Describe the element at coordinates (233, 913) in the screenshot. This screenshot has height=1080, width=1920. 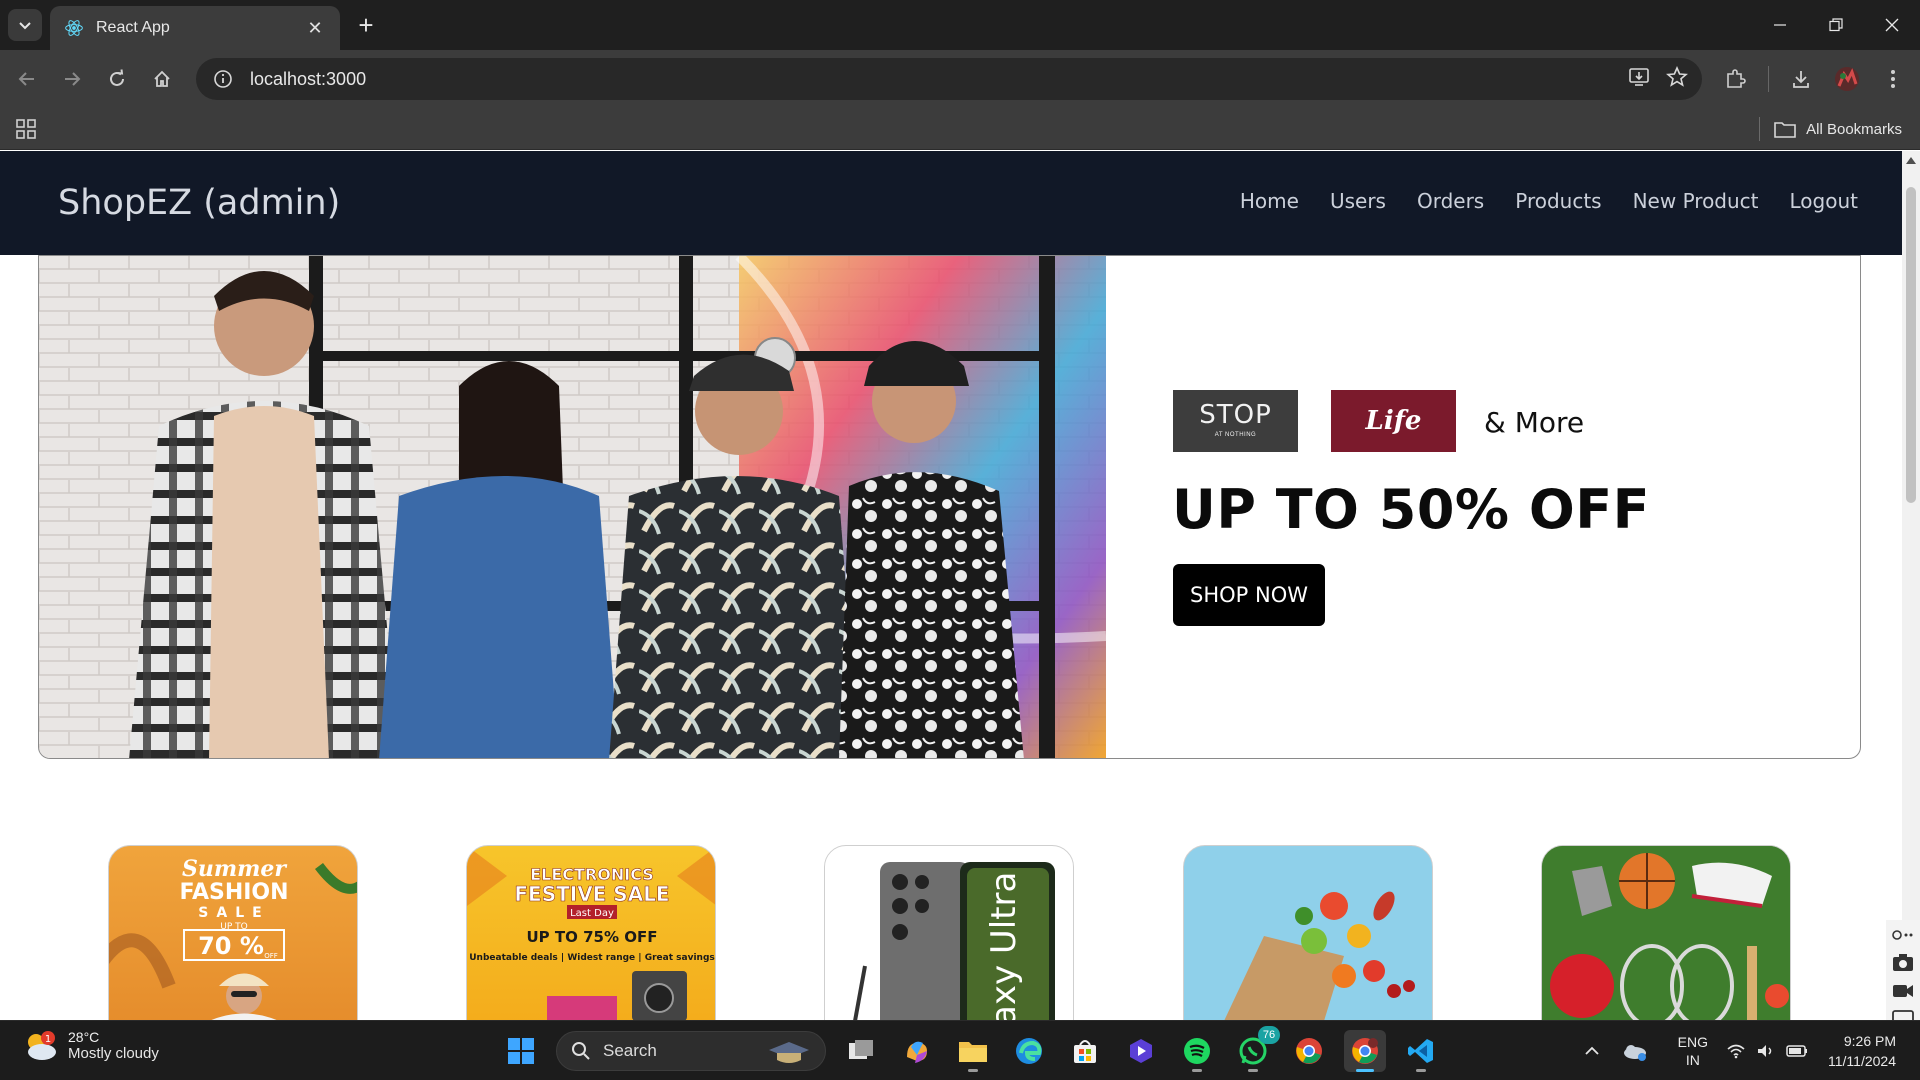
I see `fashion-card-sale: SALE` at that location.